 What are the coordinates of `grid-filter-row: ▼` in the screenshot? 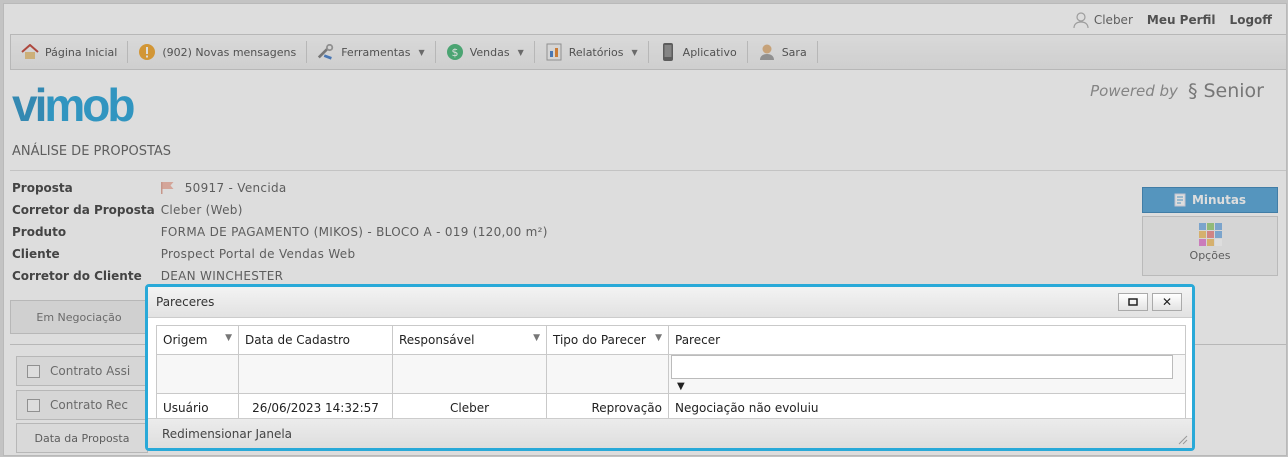 It's located at (671, 374).